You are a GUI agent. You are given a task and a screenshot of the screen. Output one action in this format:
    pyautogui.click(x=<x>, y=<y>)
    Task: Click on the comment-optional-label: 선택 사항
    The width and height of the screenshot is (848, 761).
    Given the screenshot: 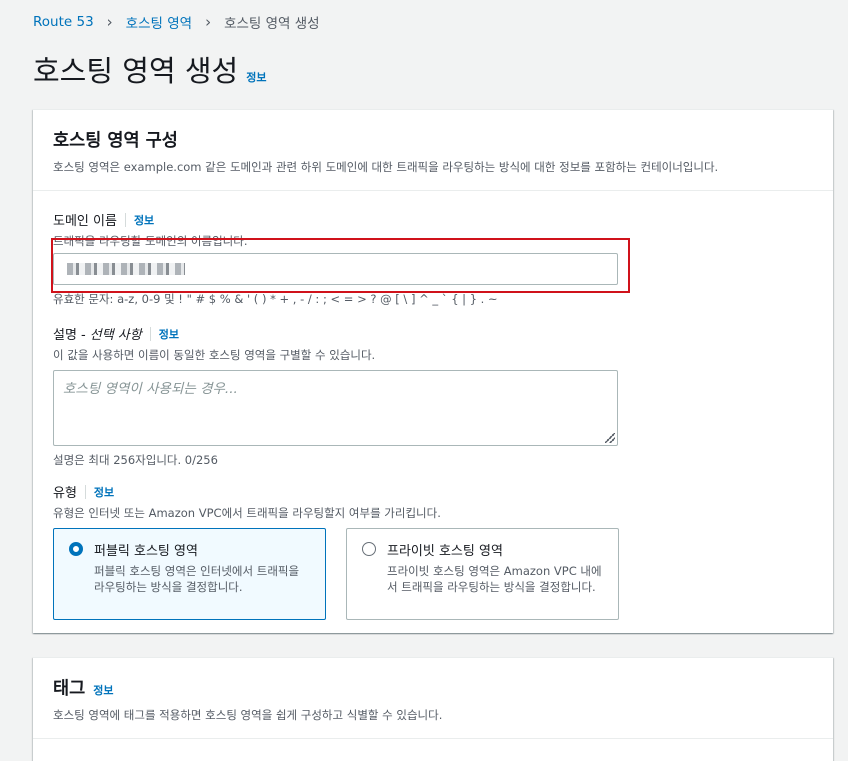 What is the action you would take?
    pyautogui.click(x=115, y=335)
    